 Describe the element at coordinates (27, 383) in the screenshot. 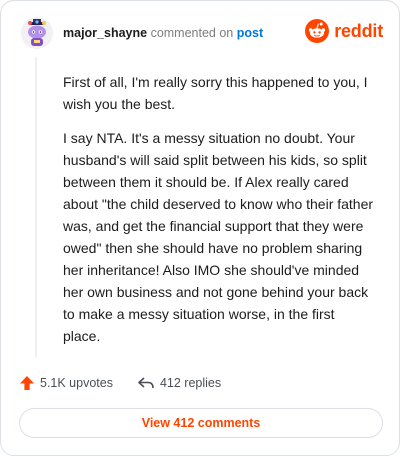

I see `upvote-arrow-icon` at that location.